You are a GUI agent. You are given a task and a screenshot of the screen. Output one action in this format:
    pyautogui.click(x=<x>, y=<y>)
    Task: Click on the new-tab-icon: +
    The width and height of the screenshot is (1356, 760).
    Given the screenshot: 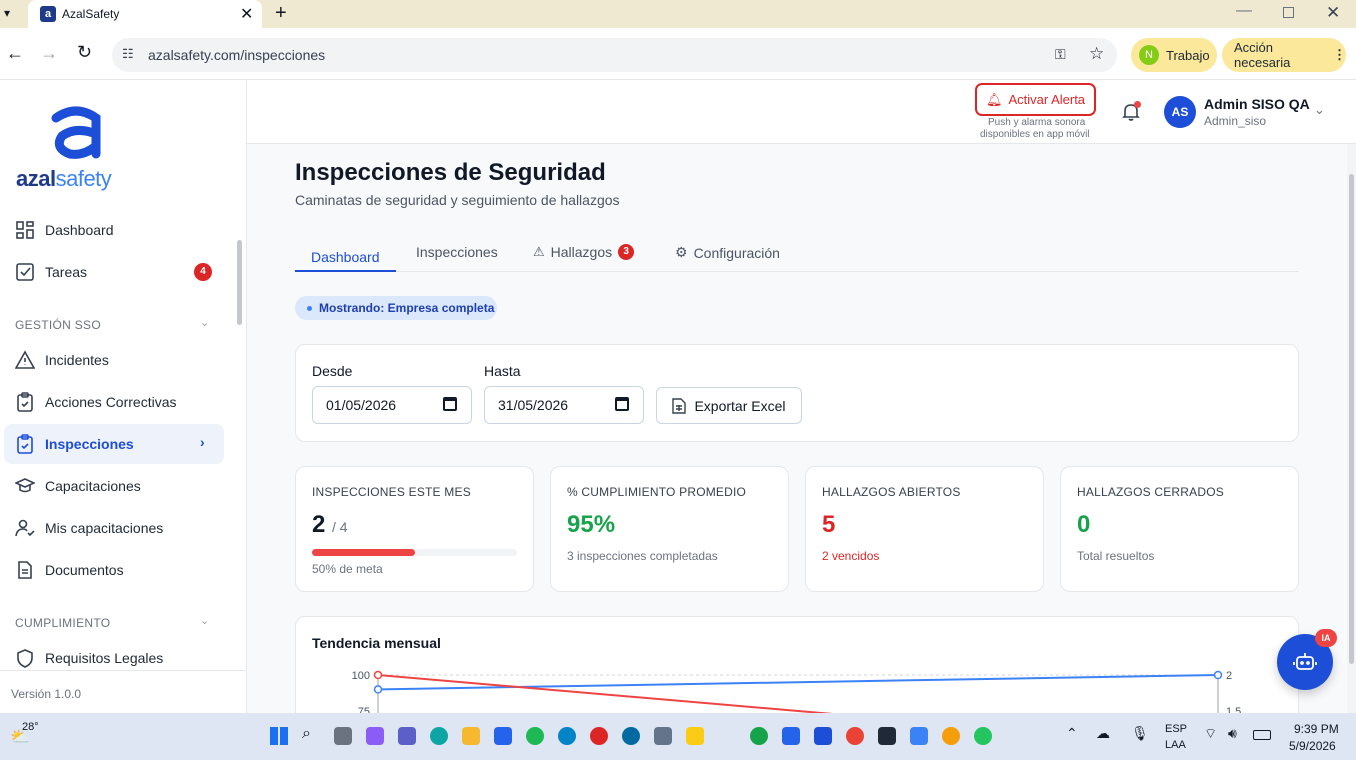 What is the action you would take?
    pyautogui.click(x=281, y=13)
    